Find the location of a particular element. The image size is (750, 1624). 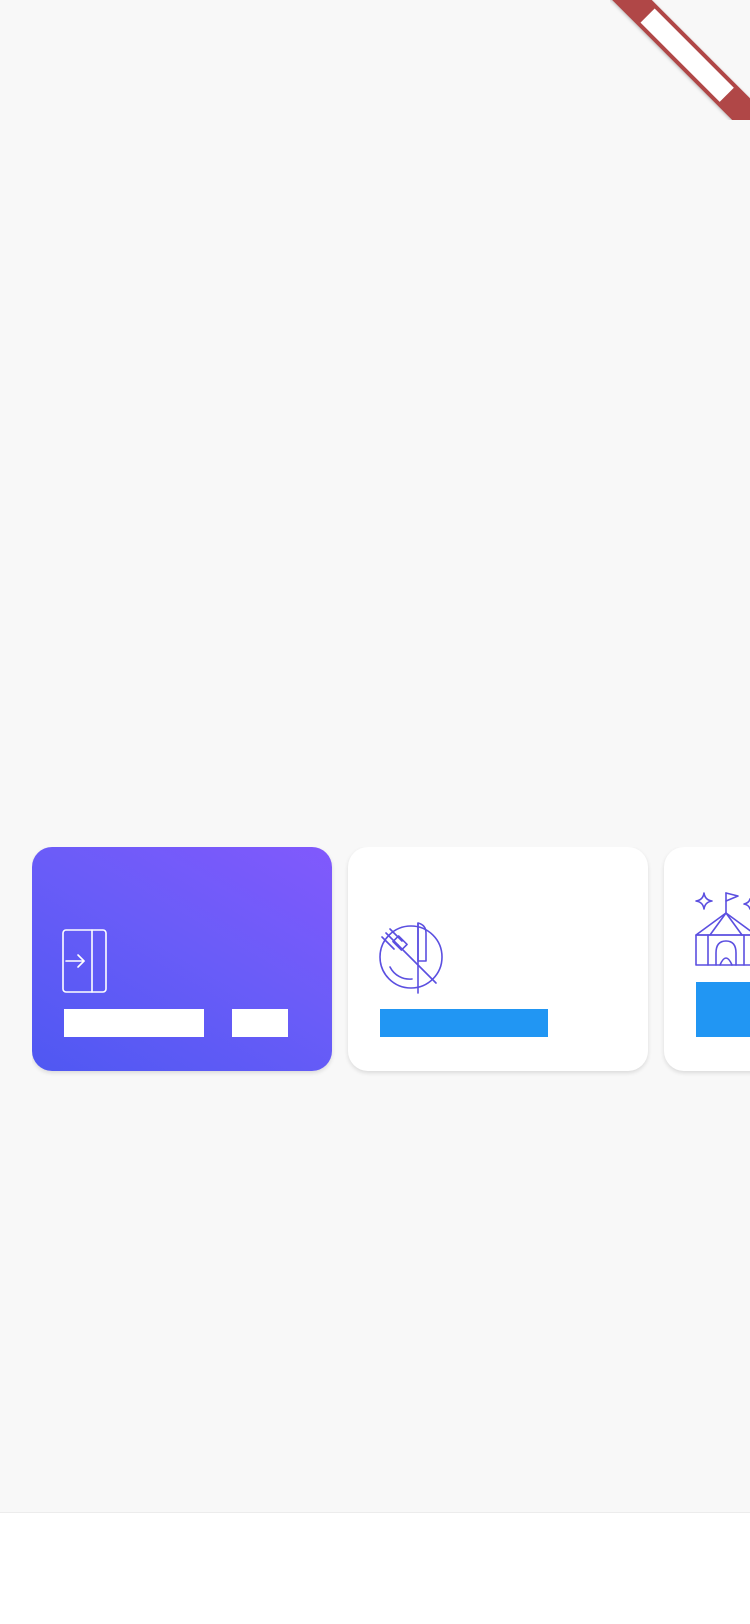

card-login is located at coordinates (182, 959).